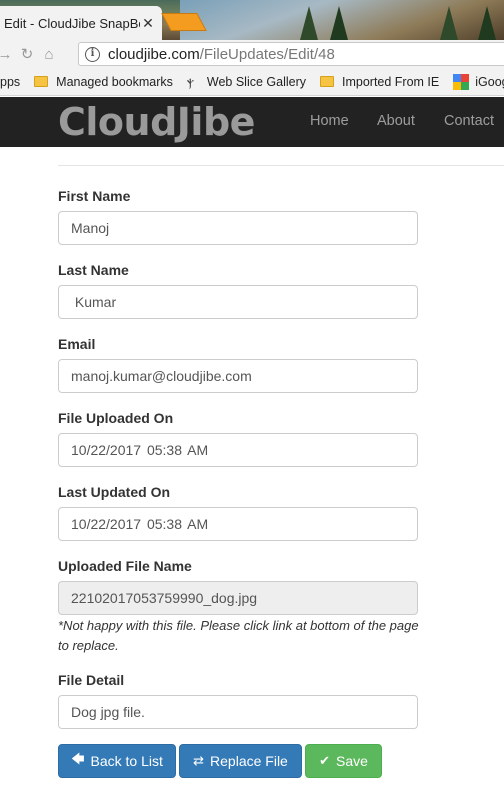  Describe the element at coordinates (77, 344) in the screenshot. I see `email-label: Email` at that location.